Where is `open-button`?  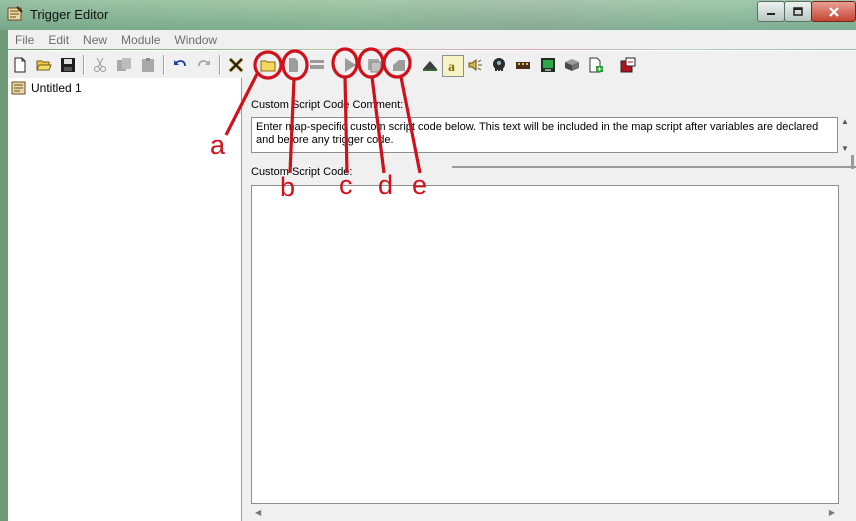 open-button is located at coordinates (44, 65).